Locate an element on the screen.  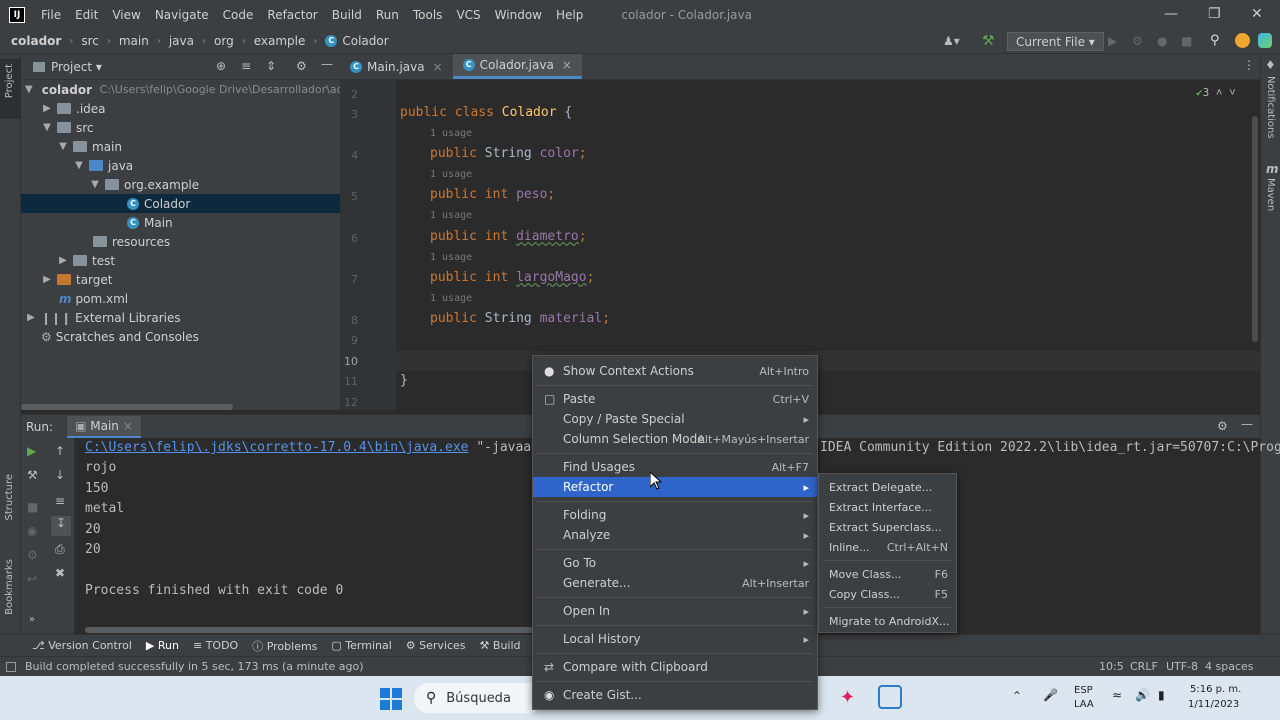
menu-view: View is located at coordinates (126, 15).